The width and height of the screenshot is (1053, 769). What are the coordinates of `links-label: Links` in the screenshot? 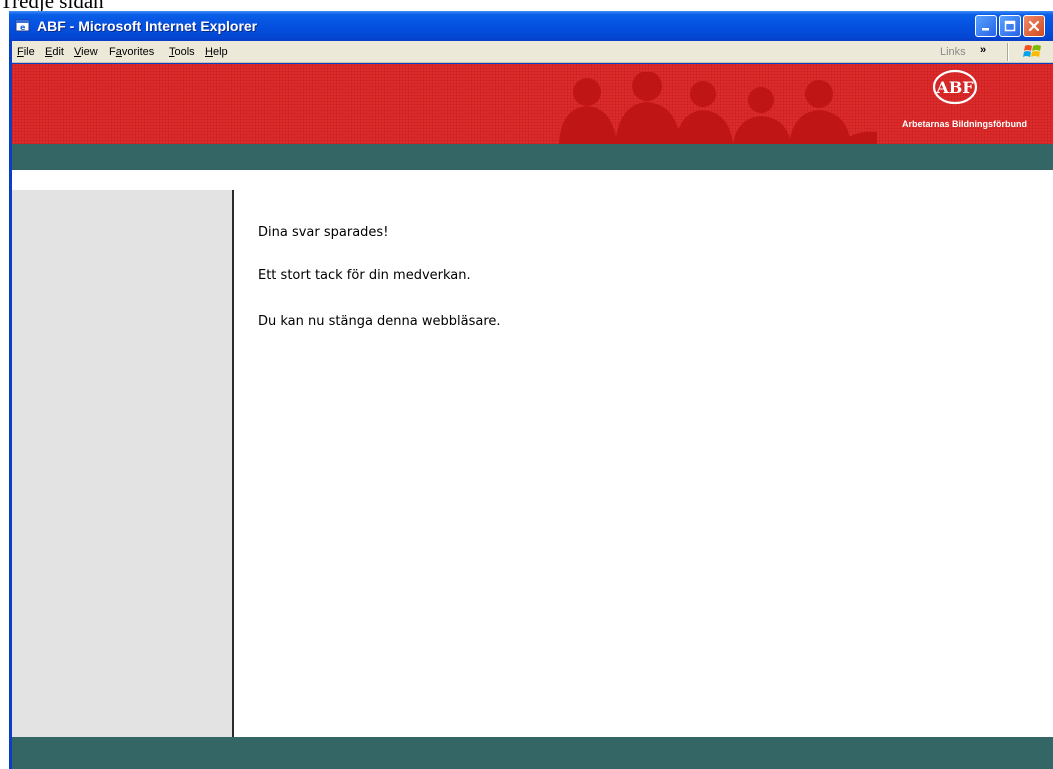 It's located at (953, 52).